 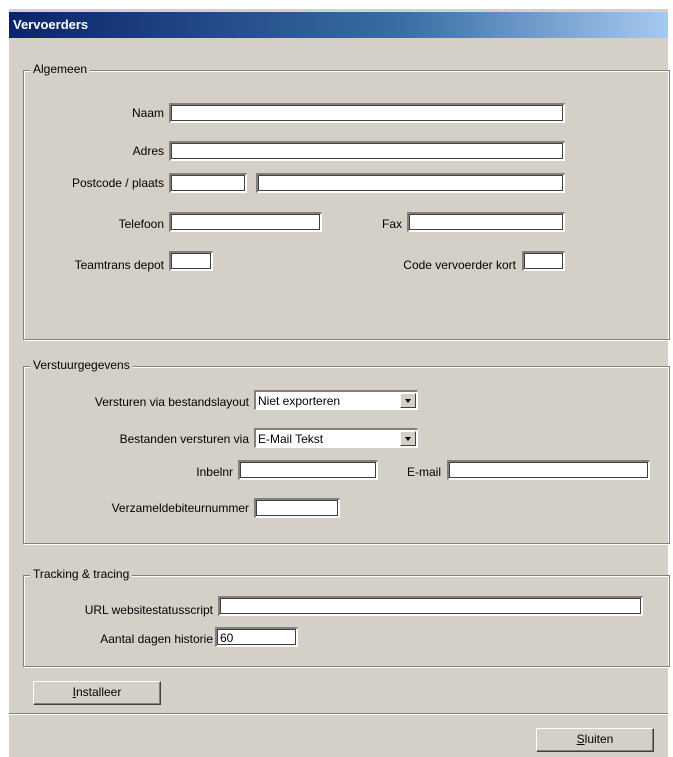 I want to click on installeer-button: Installeer, so click(x=97, y=693).